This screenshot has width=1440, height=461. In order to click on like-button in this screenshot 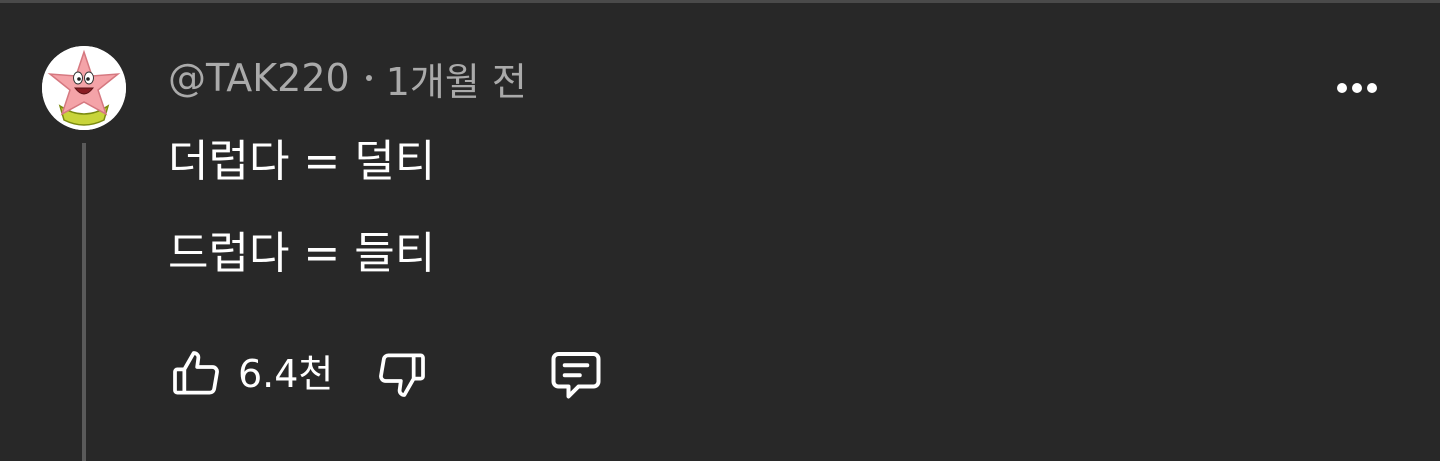, I will do `click(196, 374)`.